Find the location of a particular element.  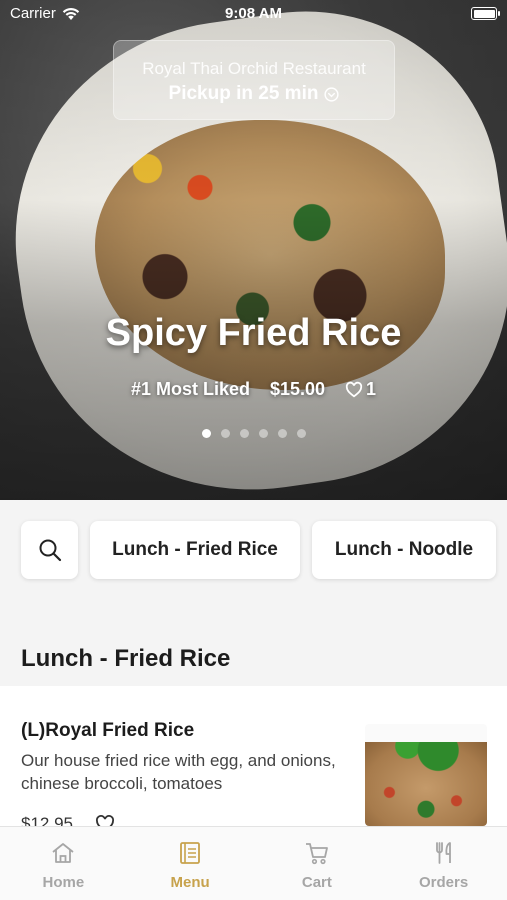

tab-cart: Cart is located at coordinates (317, 863).